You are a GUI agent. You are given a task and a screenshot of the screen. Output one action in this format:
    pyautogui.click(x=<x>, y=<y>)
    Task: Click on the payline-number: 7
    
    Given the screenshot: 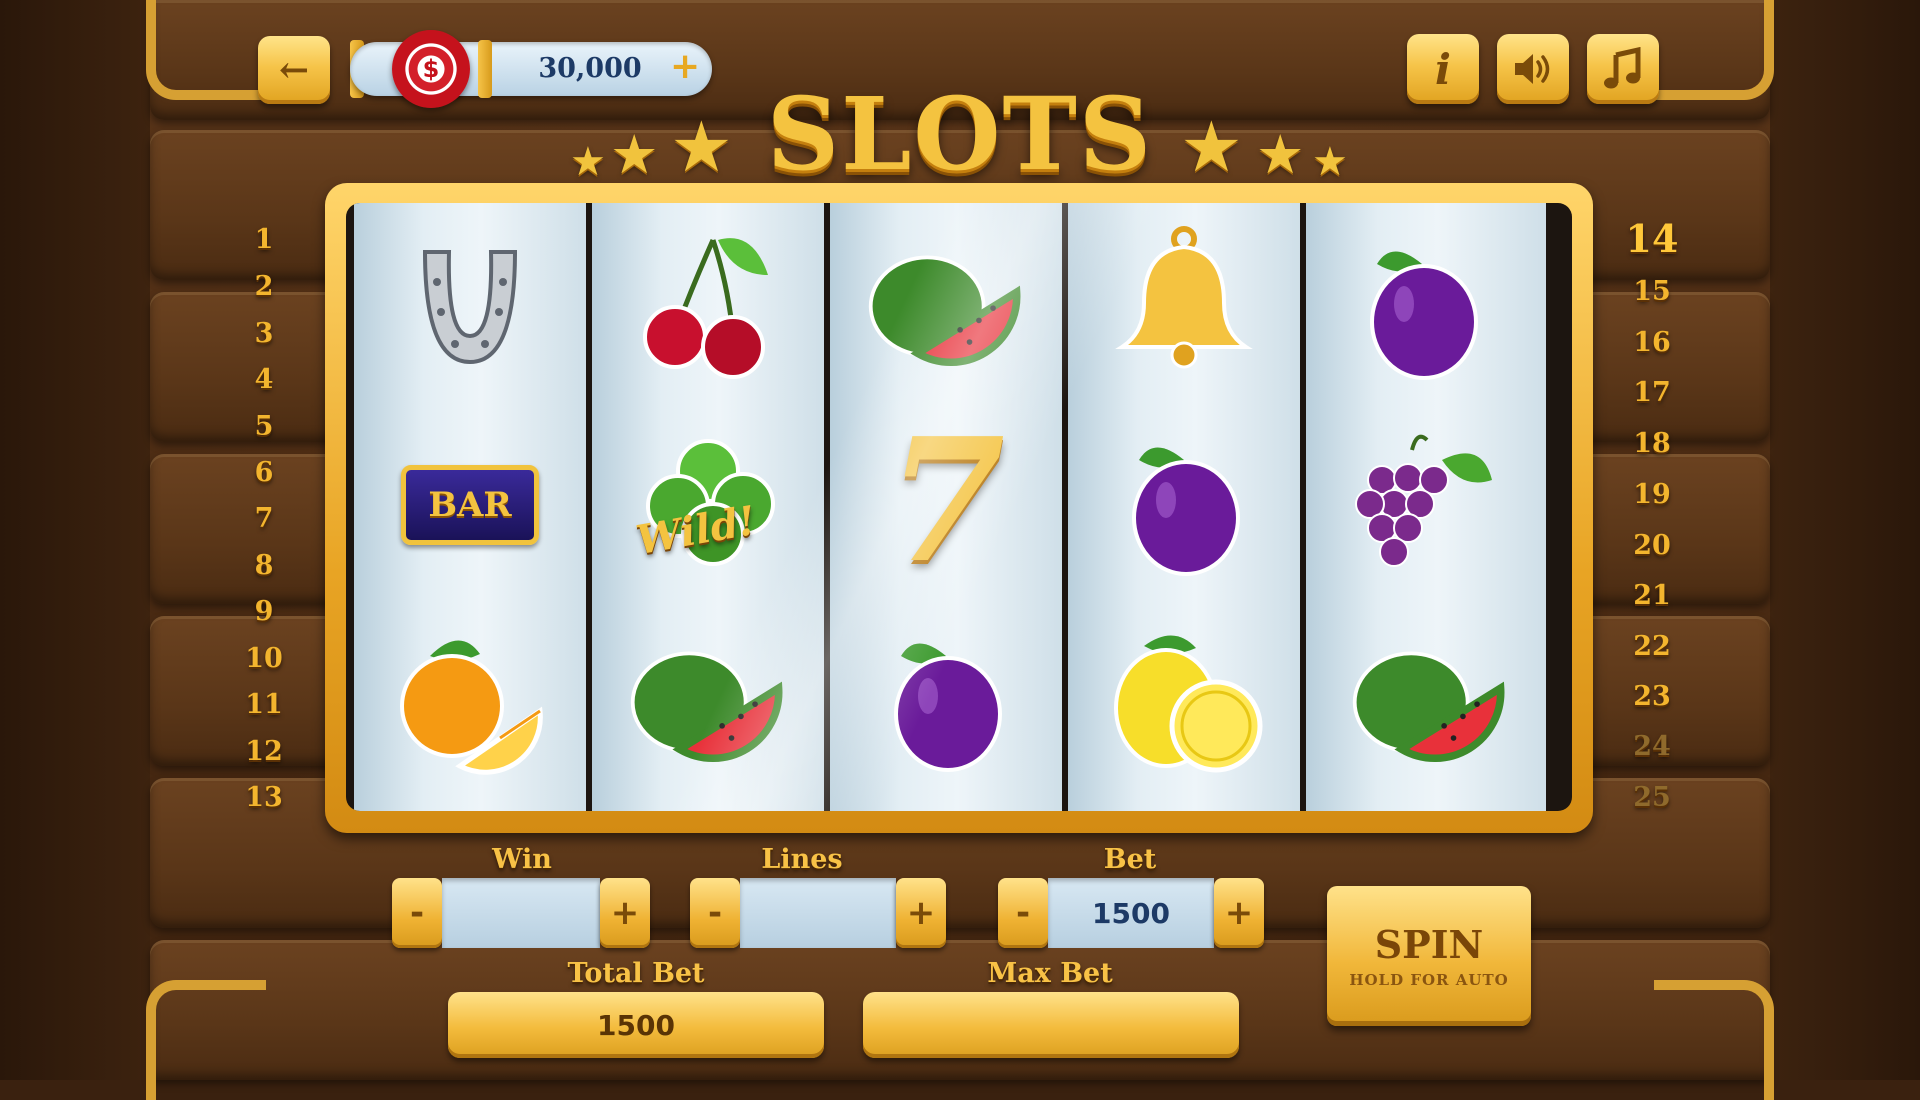 What is the action you would take?
    pyautogui.click(x=264, y=518)
    